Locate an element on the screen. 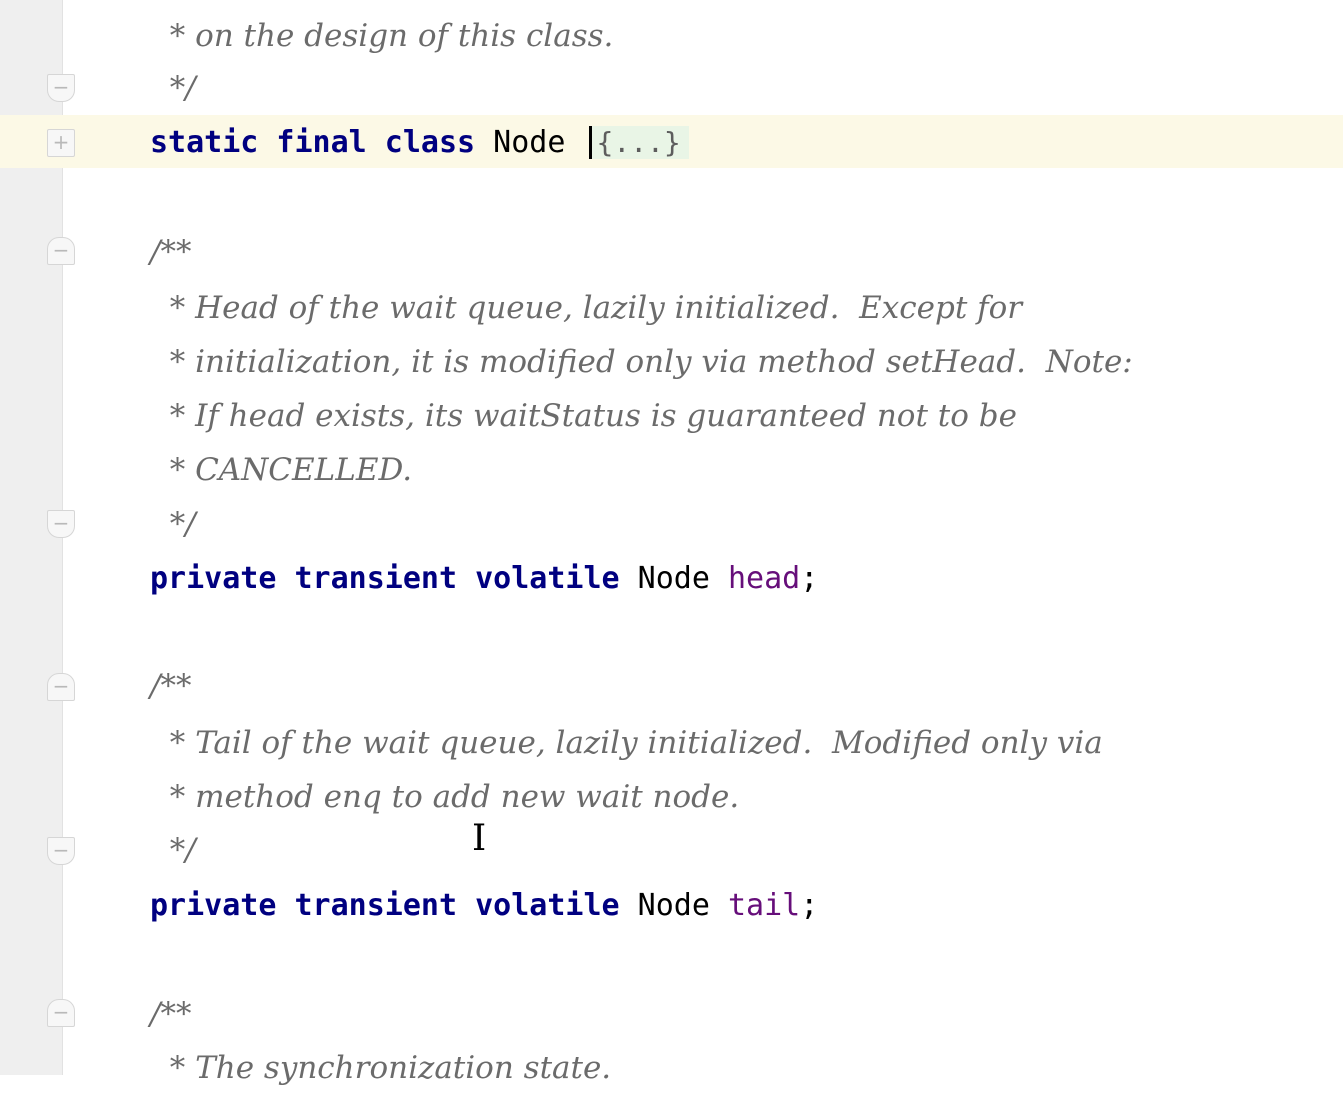 This screenshot has height=1093, width=1343. code-line: * The synchronization state. is located at coordinates (380, 1068).